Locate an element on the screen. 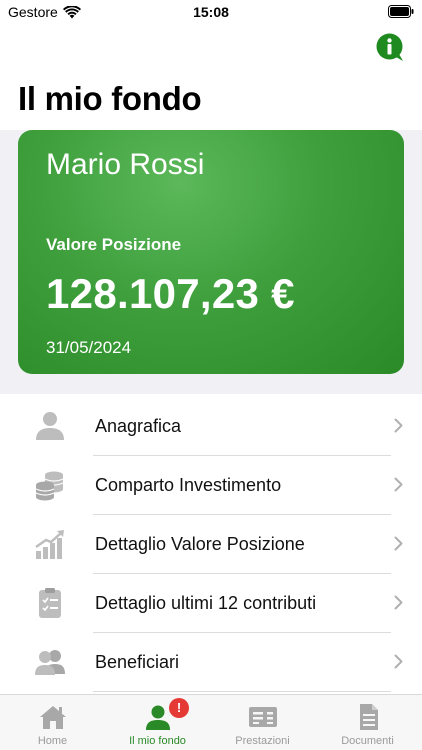  menu-item-label: Anagrafica is located at coordinates (138, 426).